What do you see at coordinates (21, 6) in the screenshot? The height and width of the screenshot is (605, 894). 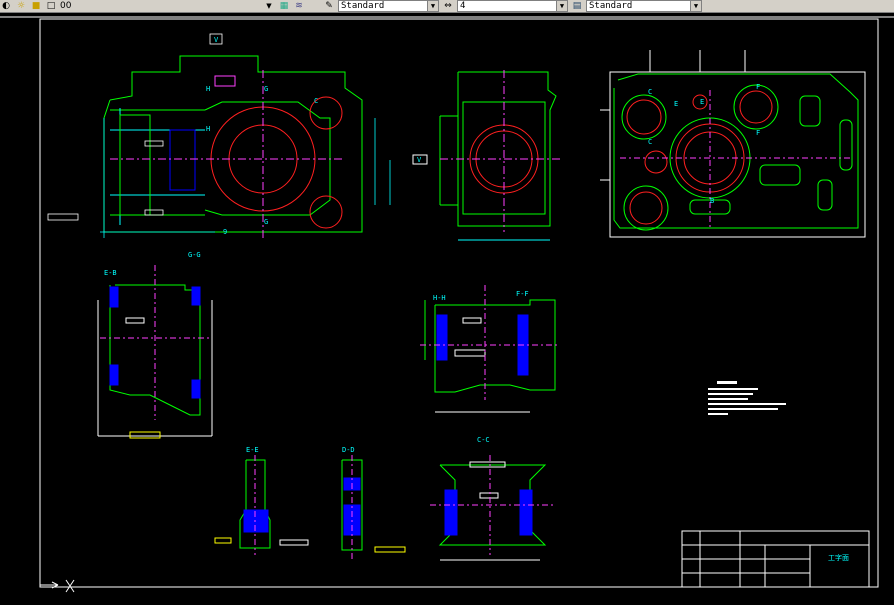 I see `sun-icon: ☼` at bounding box center [21, 6].